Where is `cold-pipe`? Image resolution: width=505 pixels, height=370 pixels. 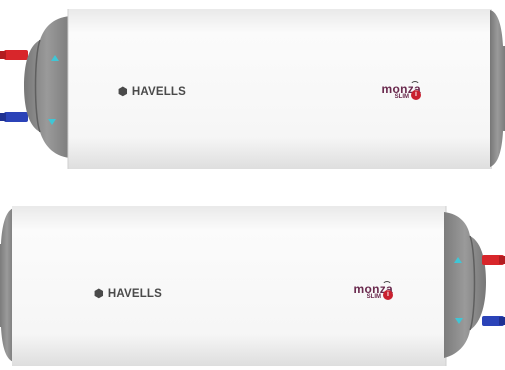
cold-pipe is located at coordinates (16, 117).